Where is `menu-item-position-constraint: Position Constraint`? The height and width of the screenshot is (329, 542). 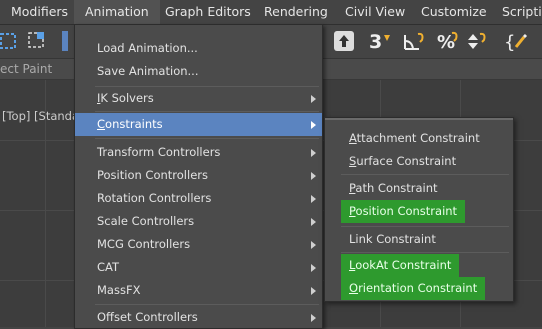 menu-item-position-constraint: Position Constraint is located at coordinates (403, 211).